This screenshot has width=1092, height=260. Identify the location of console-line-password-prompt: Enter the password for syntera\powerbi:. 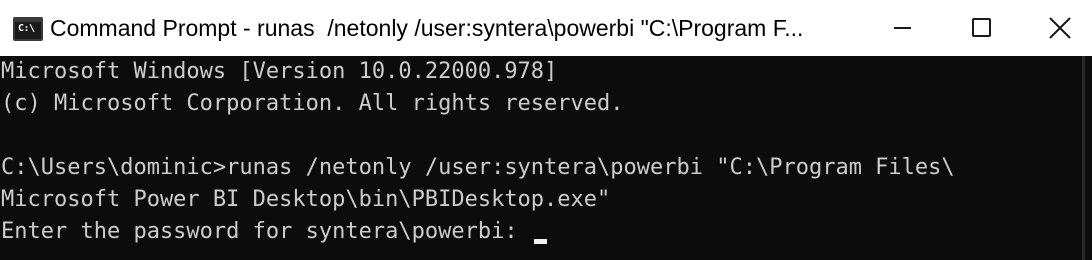
(537, 232).